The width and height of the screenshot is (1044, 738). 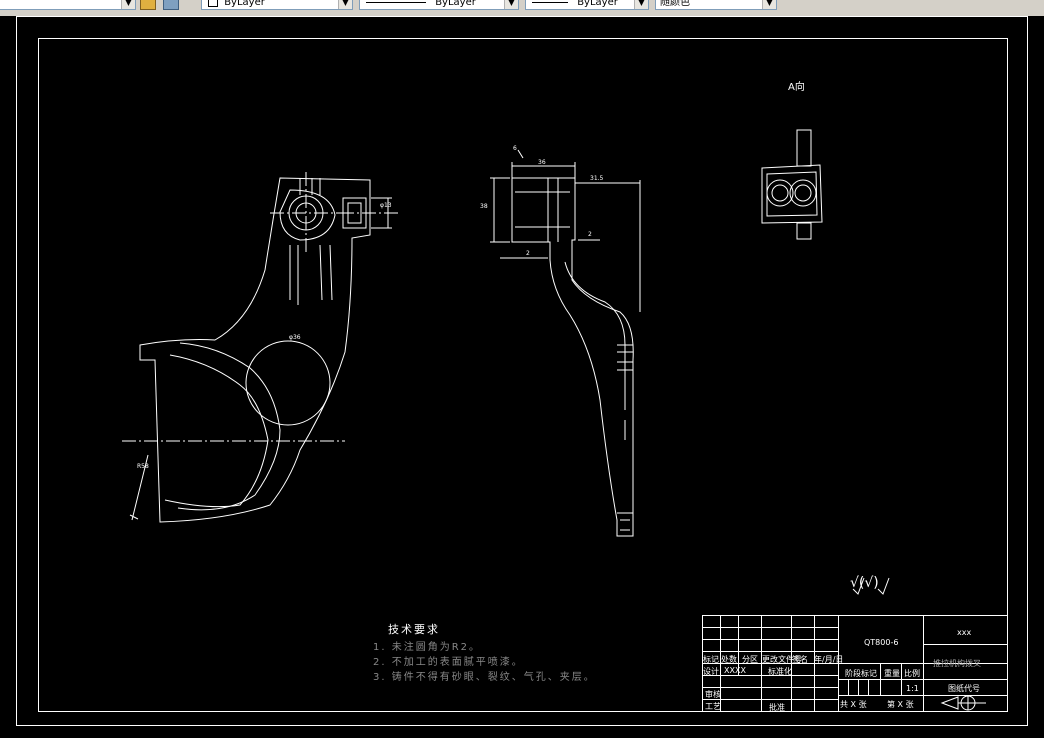 I want to click on weight-label: 重量, so click(x=892, y=673).